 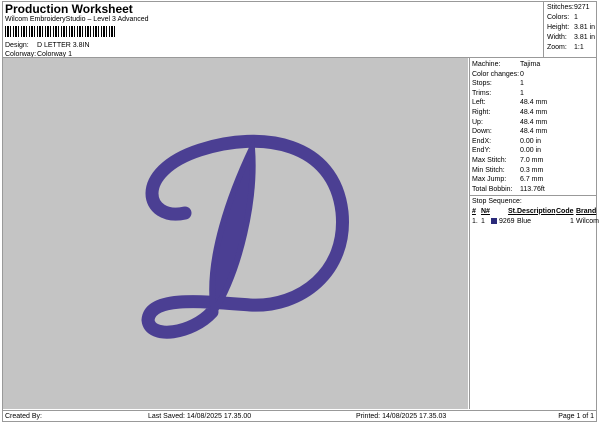 What do you see at coordinates (522, 74) in the screenshot?
I see `stat-value: 0` at bounding box center [522, 74].